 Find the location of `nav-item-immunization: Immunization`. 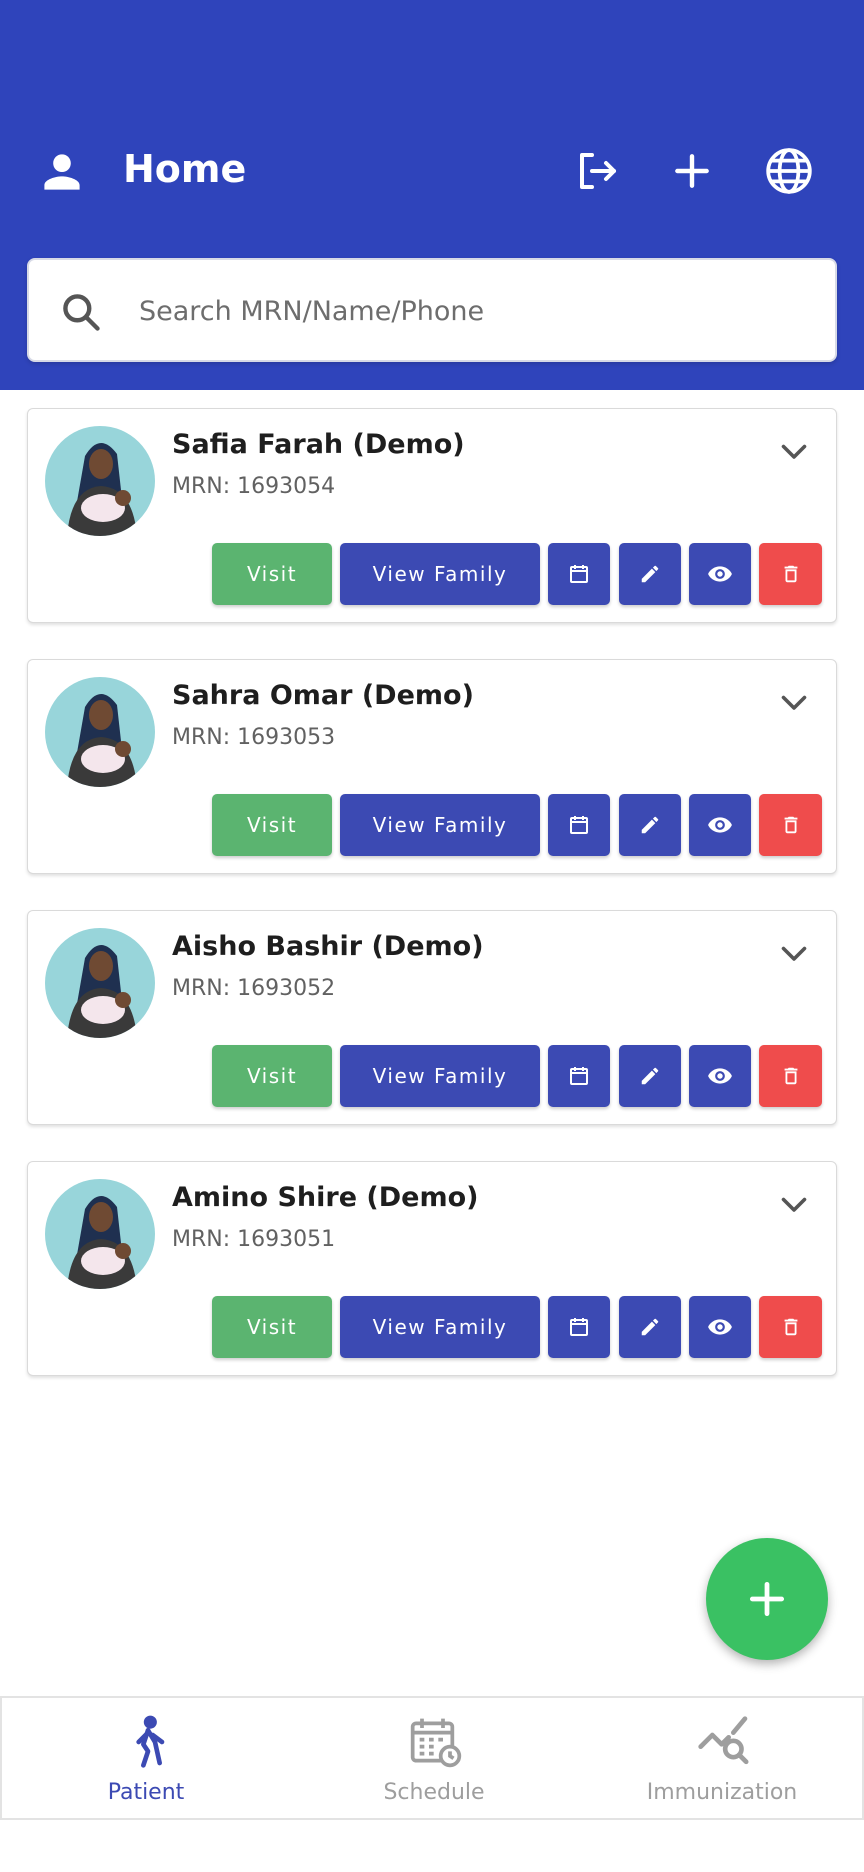

nav-item-immunization: Immunization is located at coordinates (721, 1758).